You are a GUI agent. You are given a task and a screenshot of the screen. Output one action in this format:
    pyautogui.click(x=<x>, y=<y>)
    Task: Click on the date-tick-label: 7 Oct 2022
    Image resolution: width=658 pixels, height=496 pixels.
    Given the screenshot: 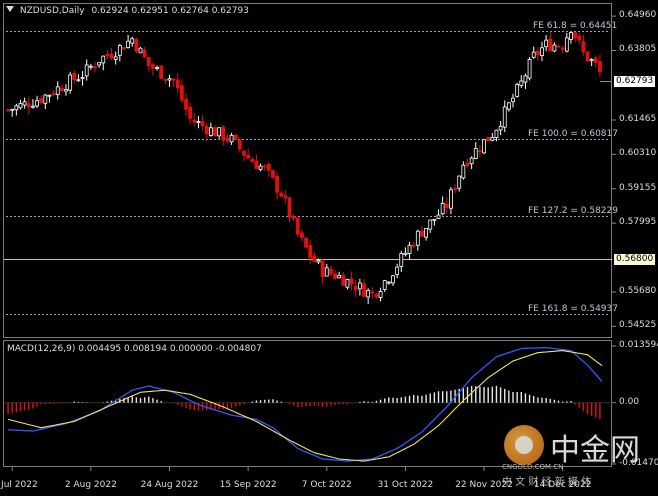 What is the action you would take?
    pyautogui.click(x=326, y=485)
    